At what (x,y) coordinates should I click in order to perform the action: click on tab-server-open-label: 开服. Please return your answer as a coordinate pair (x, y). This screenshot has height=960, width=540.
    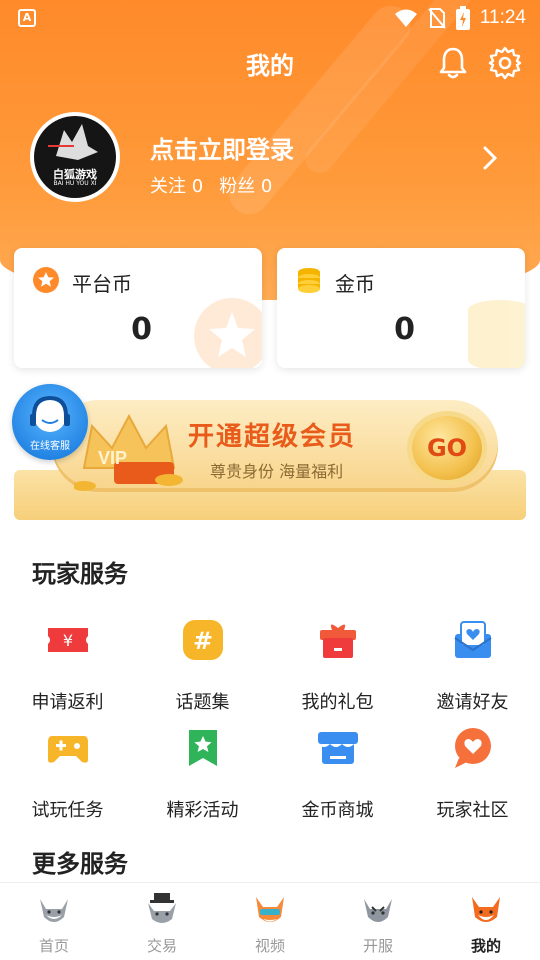
    Looking at the image, I should click on (377, 946).